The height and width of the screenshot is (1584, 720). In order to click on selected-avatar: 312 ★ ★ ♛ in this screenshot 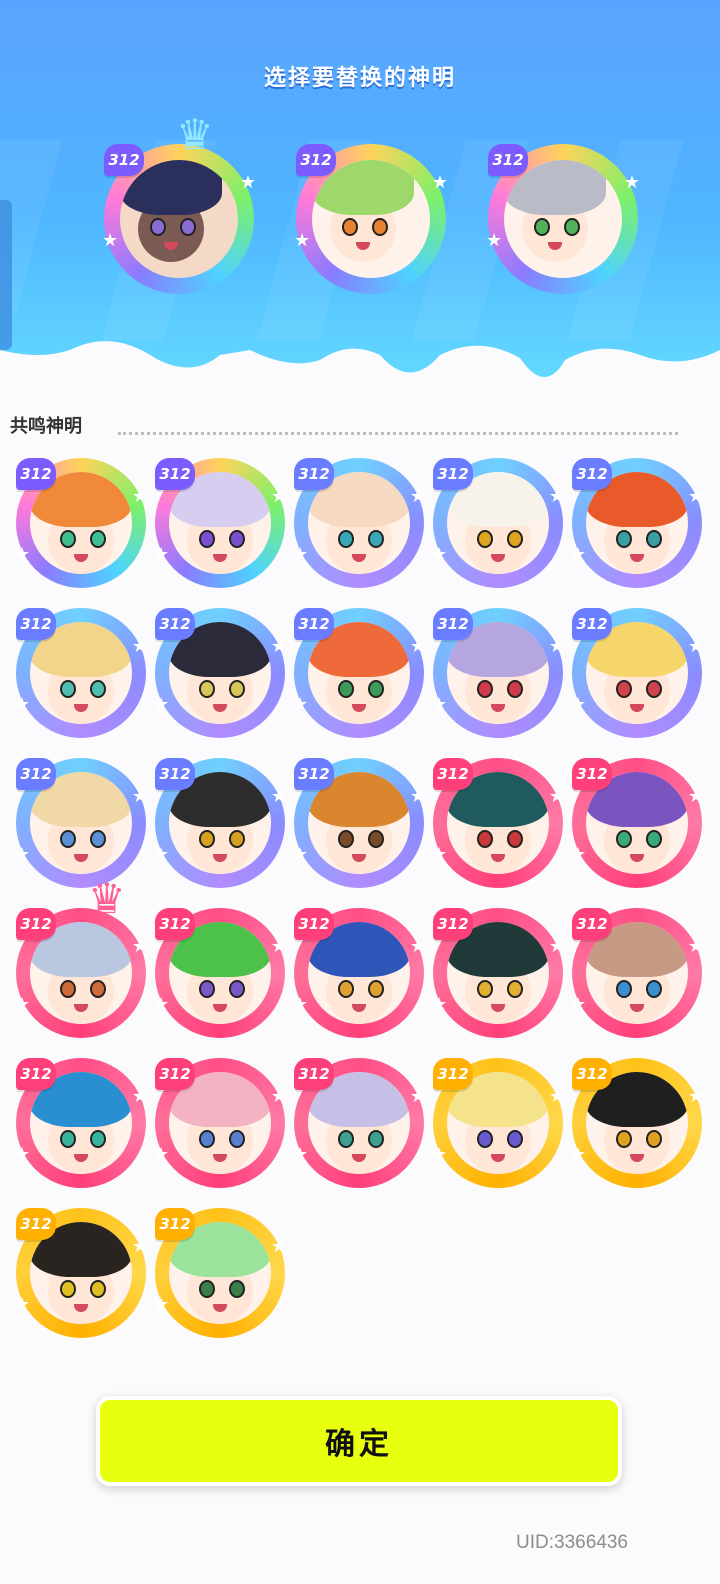, I will do `click(179, 204)`.